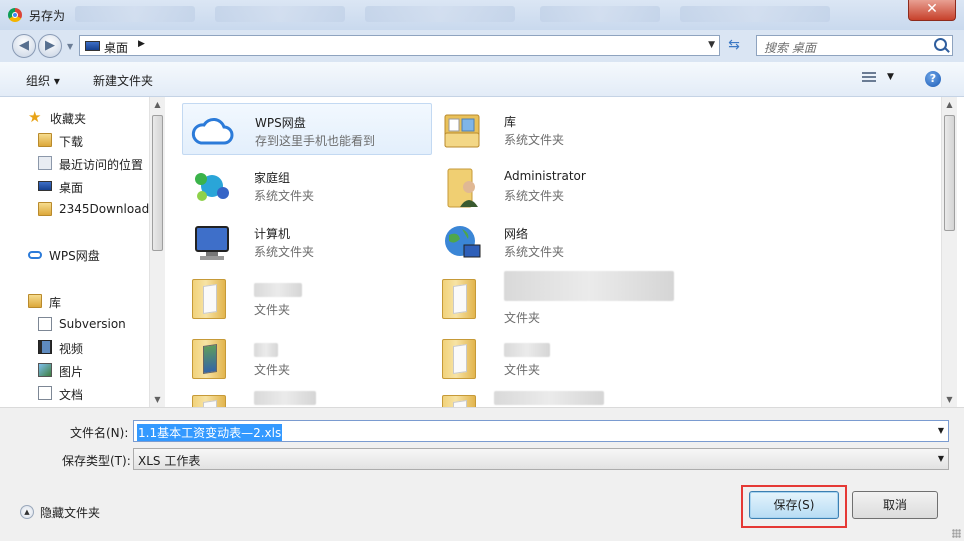 This screenshot has height=541, width=964. Describe the element at coordinates (895, 505) in the screenshot. I see `cancel-button: 取消` at that location.